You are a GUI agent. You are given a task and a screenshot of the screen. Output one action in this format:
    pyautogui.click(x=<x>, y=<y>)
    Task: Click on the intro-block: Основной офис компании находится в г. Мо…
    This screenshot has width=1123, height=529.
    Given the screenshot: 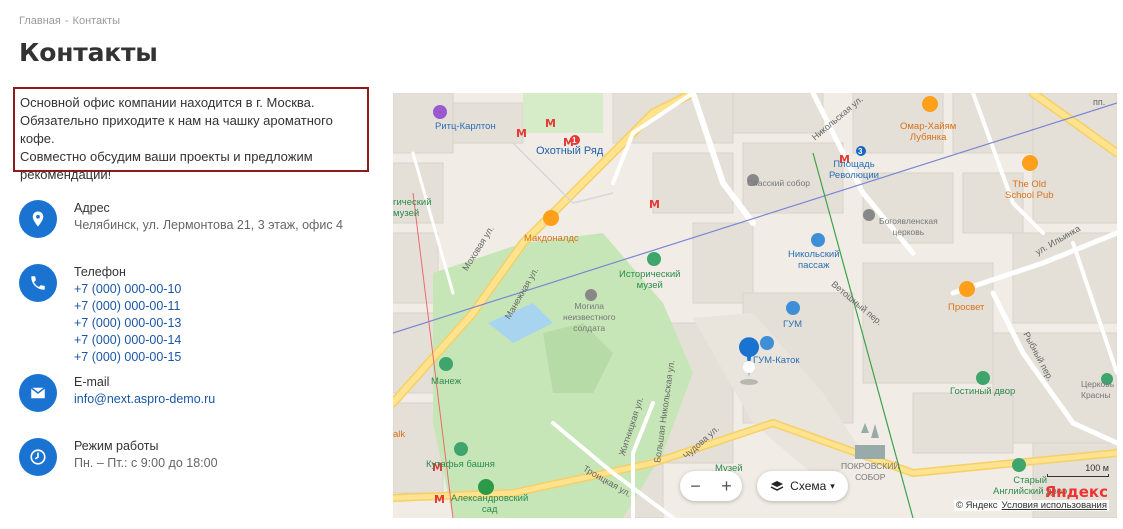 What is the action you would take?
    pyautogui.click(x=191, y=134)
    